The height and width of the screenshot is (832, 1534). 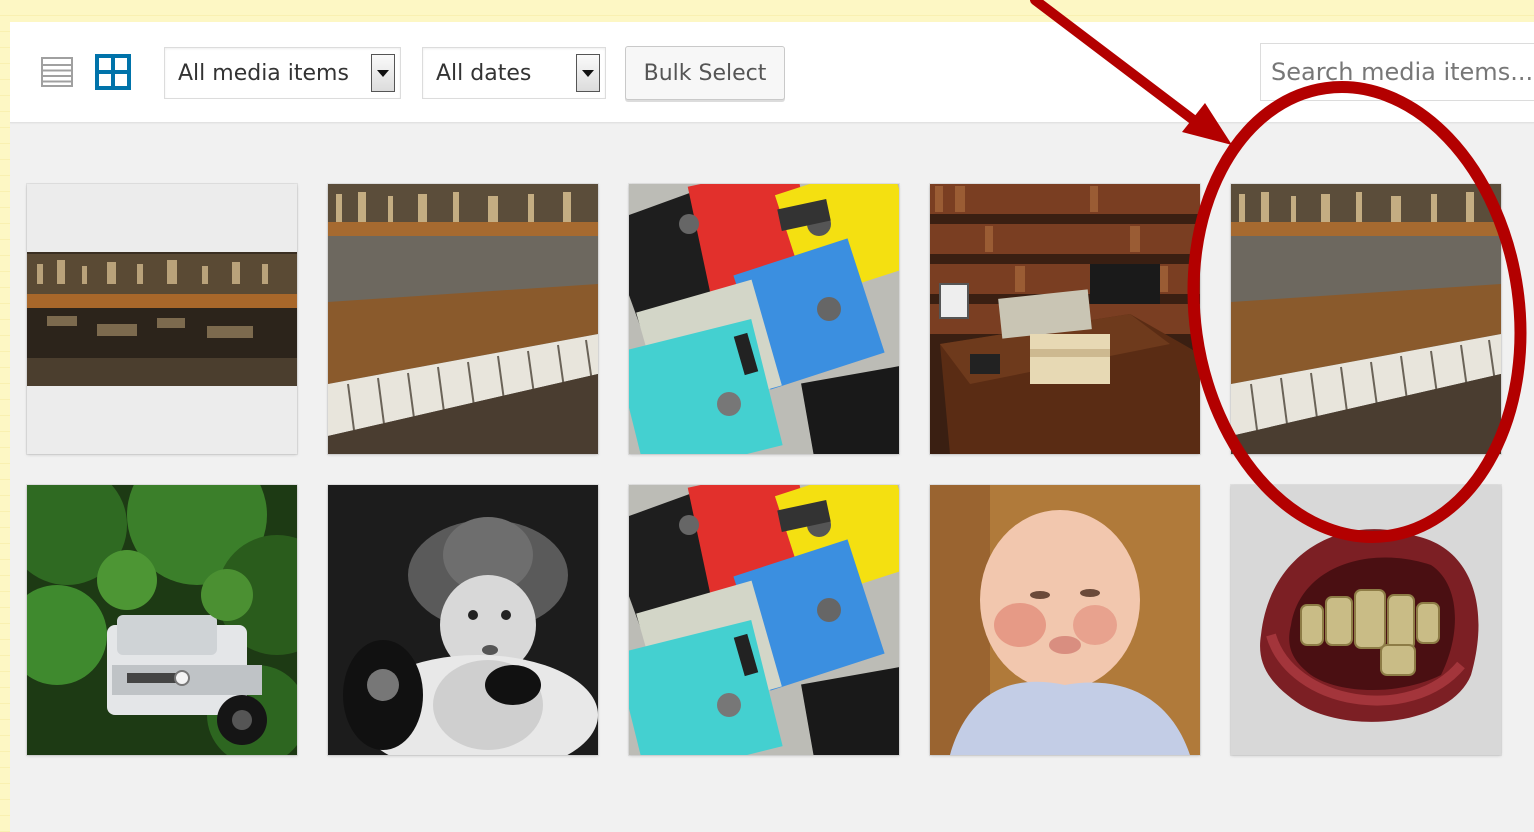 What do you see at coordinates (1397, 72) in the screenshot?
I see `search-input` at bounding box center [1397, 72].